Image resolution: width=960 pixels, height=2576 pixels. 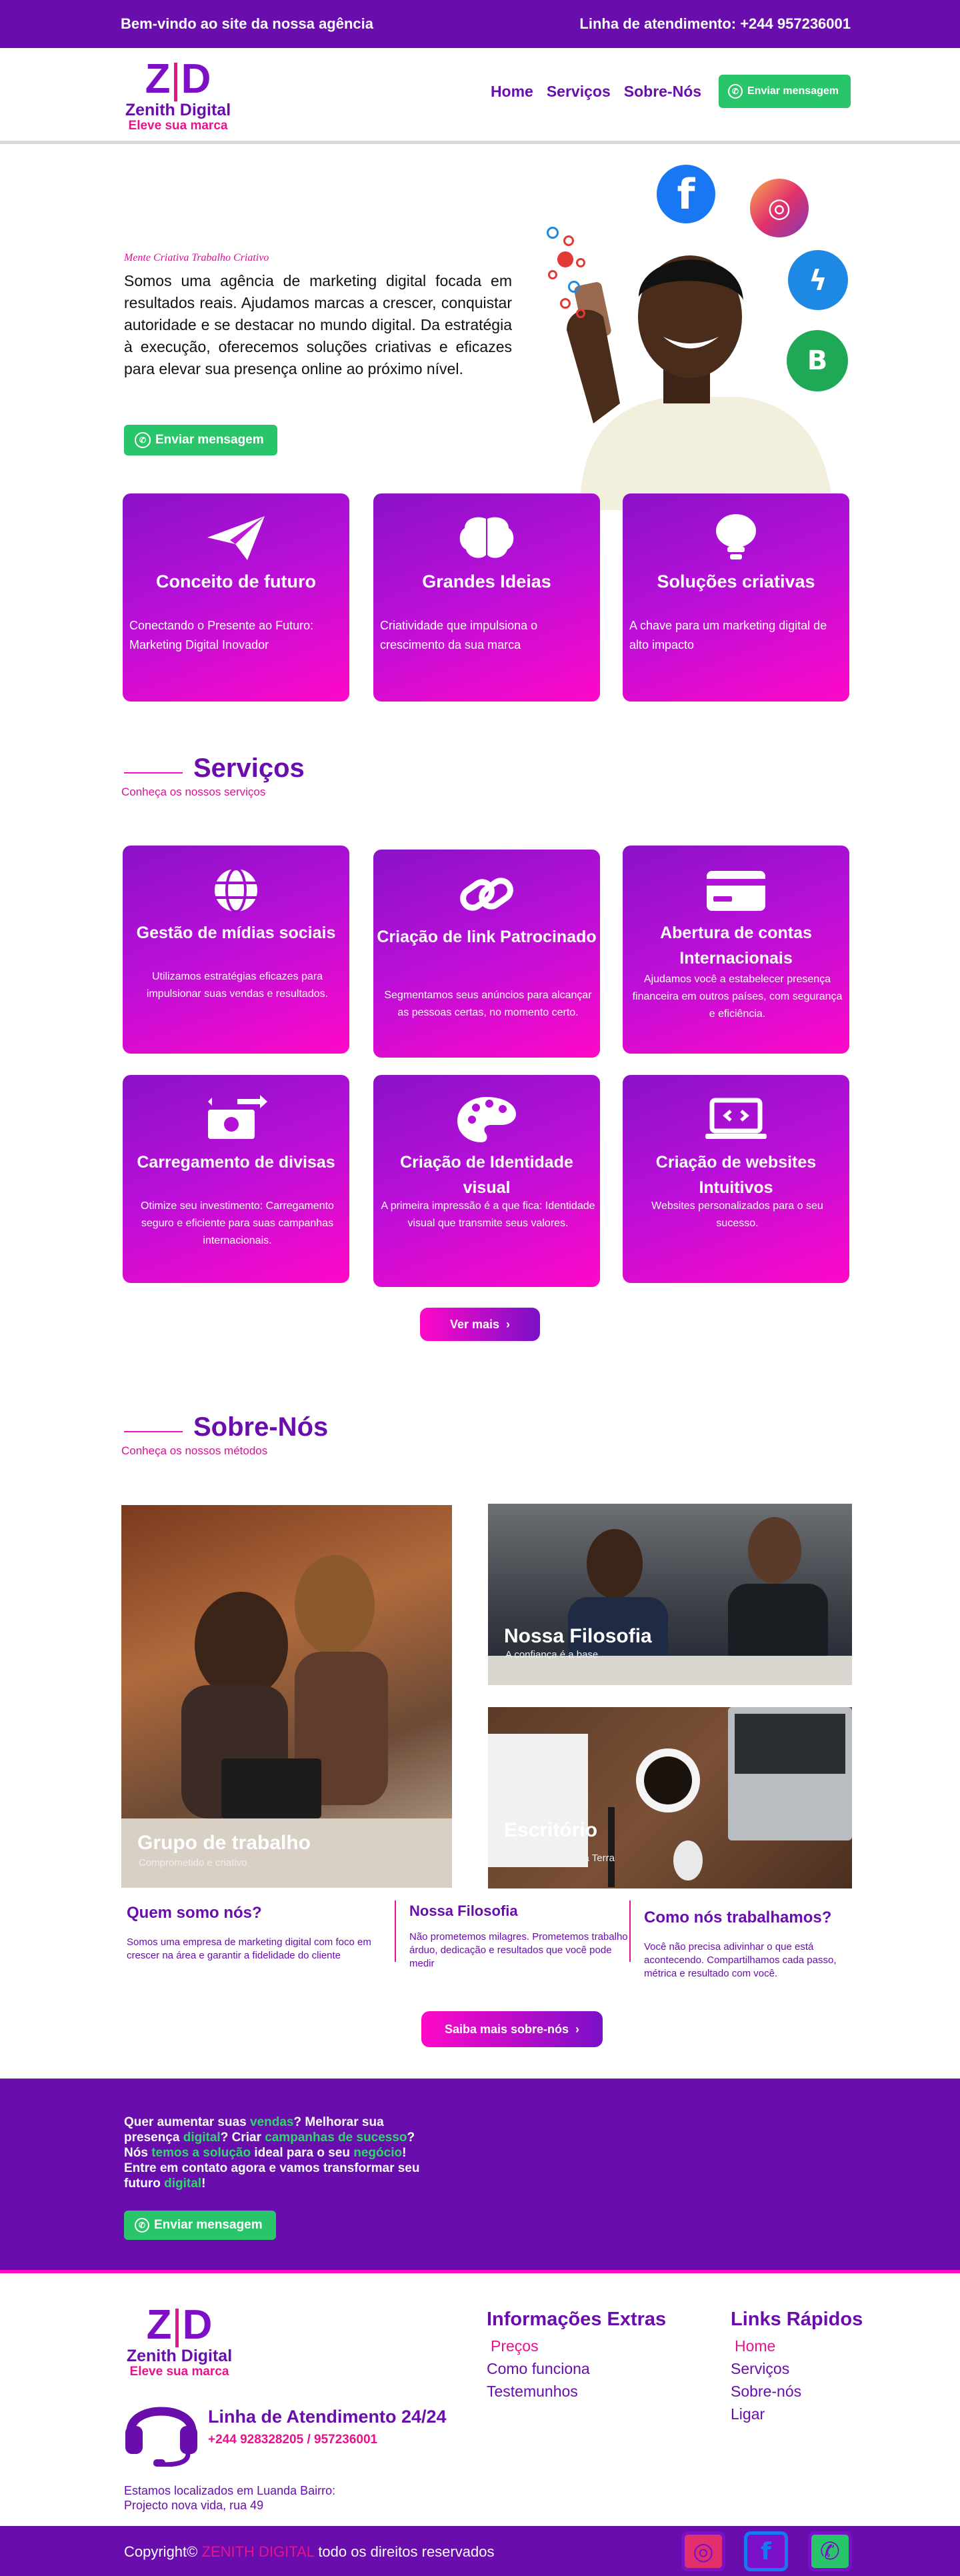 I want to click on photo-subtitle: Comprometido e criativo, so click(x=193, y=1862).